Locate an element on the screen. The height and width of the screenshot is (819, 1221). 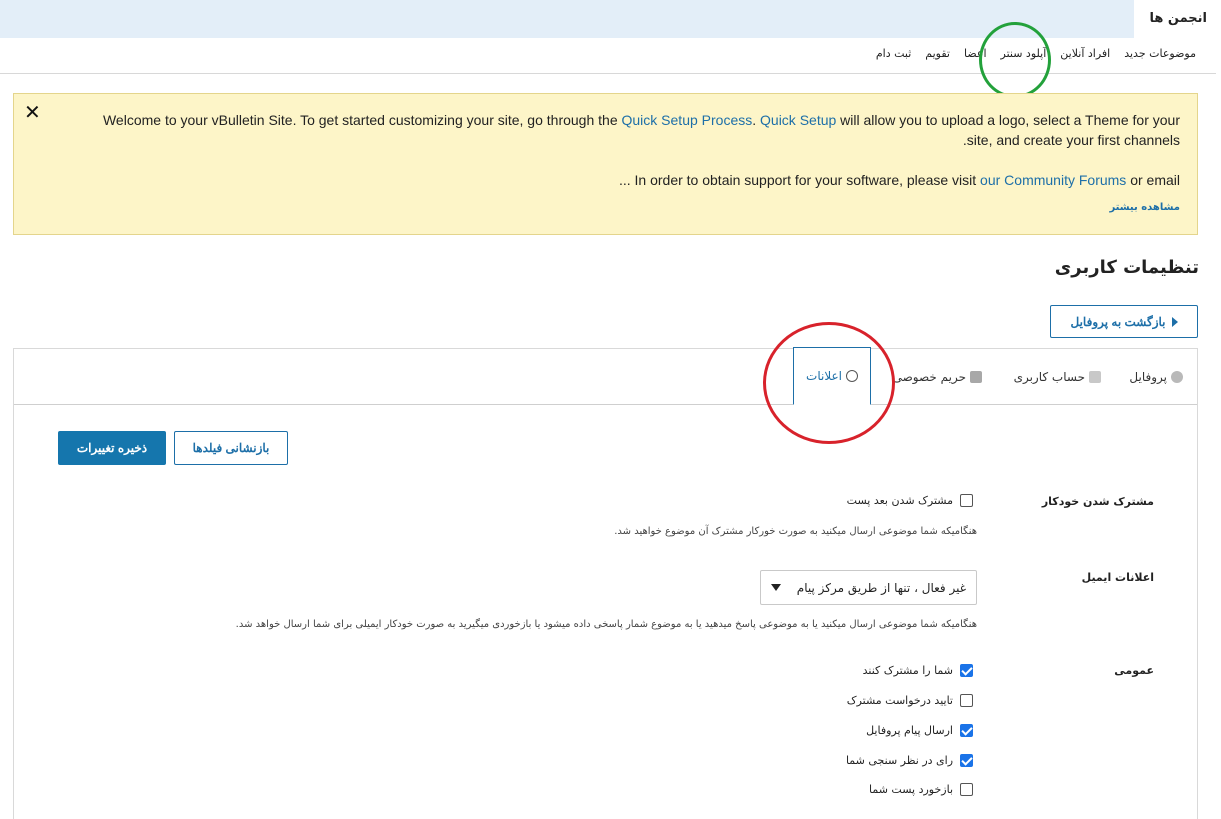
tab-profile: پروفایل is located at coordinates (1156, 377).